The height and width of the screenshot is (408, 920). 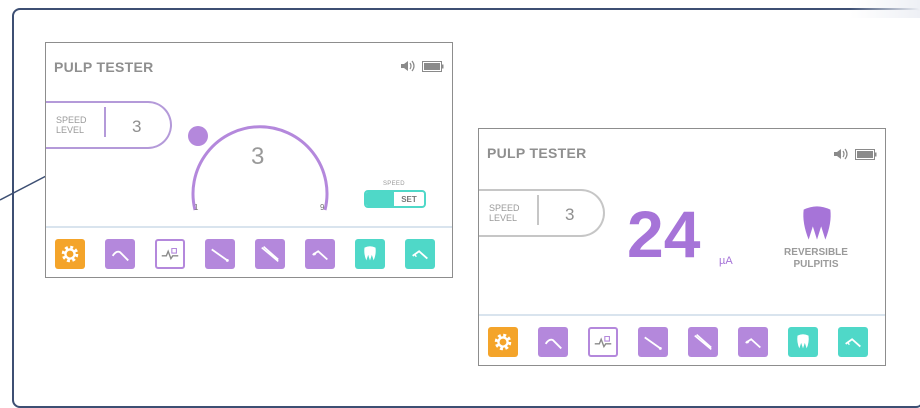 What do you see at coordinates (196, 207) in the screenshot?
I see `dial-min-label: 1` at bounding box center [196, 207].